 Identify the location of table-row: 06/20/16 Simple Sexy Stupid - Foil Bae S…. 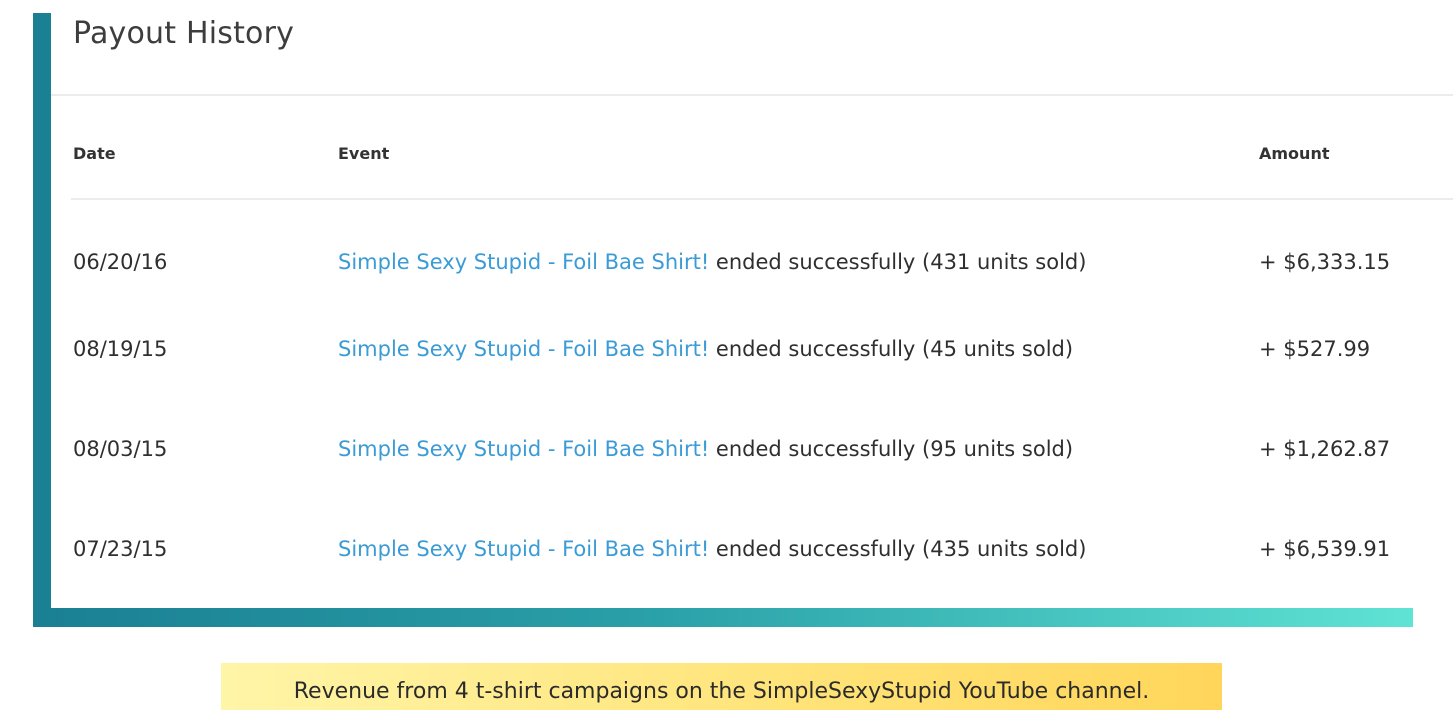
(752, 262).